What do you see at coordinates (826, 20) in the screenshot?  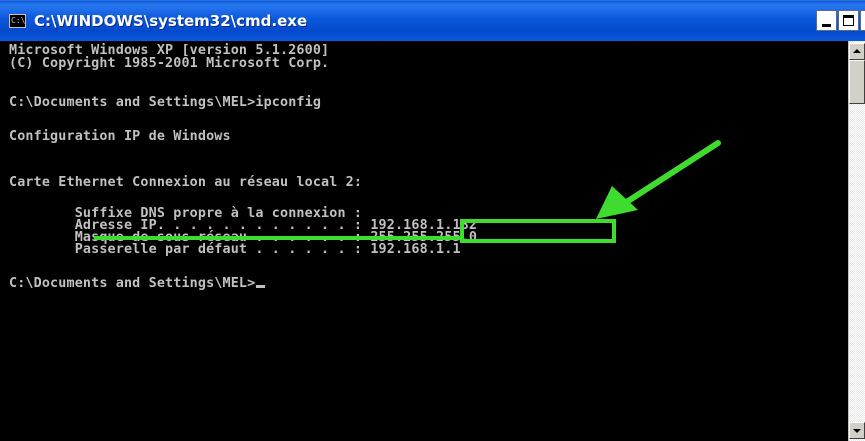 I see `minimize-button` at bounding box center [826, 20].